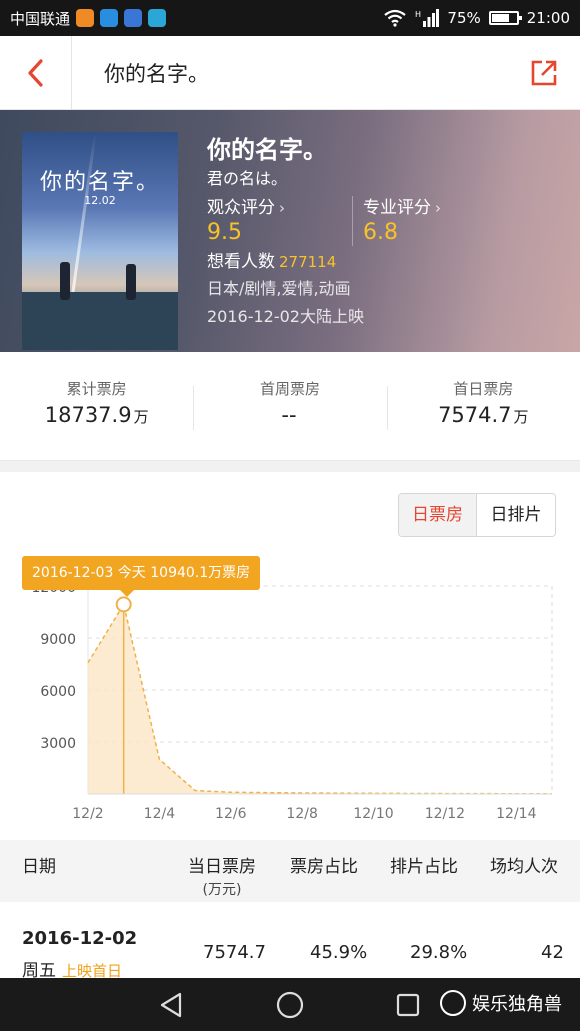  Describe the element at coordinates (100, 200) in the screenshot. I see `poster-date: 12.02` at that location.